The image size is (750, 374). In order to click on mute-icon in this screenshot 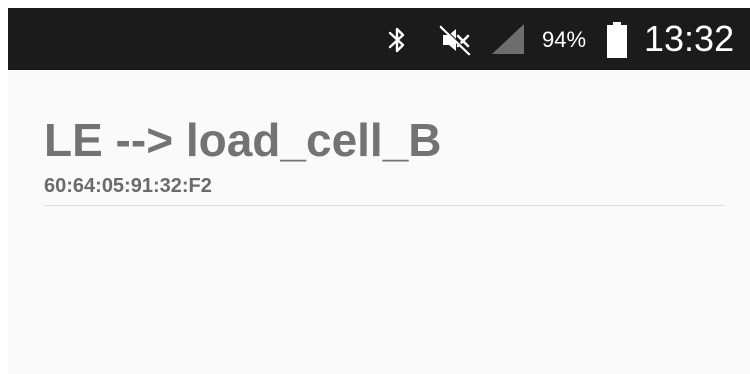, I will do `click(455, 42)`.